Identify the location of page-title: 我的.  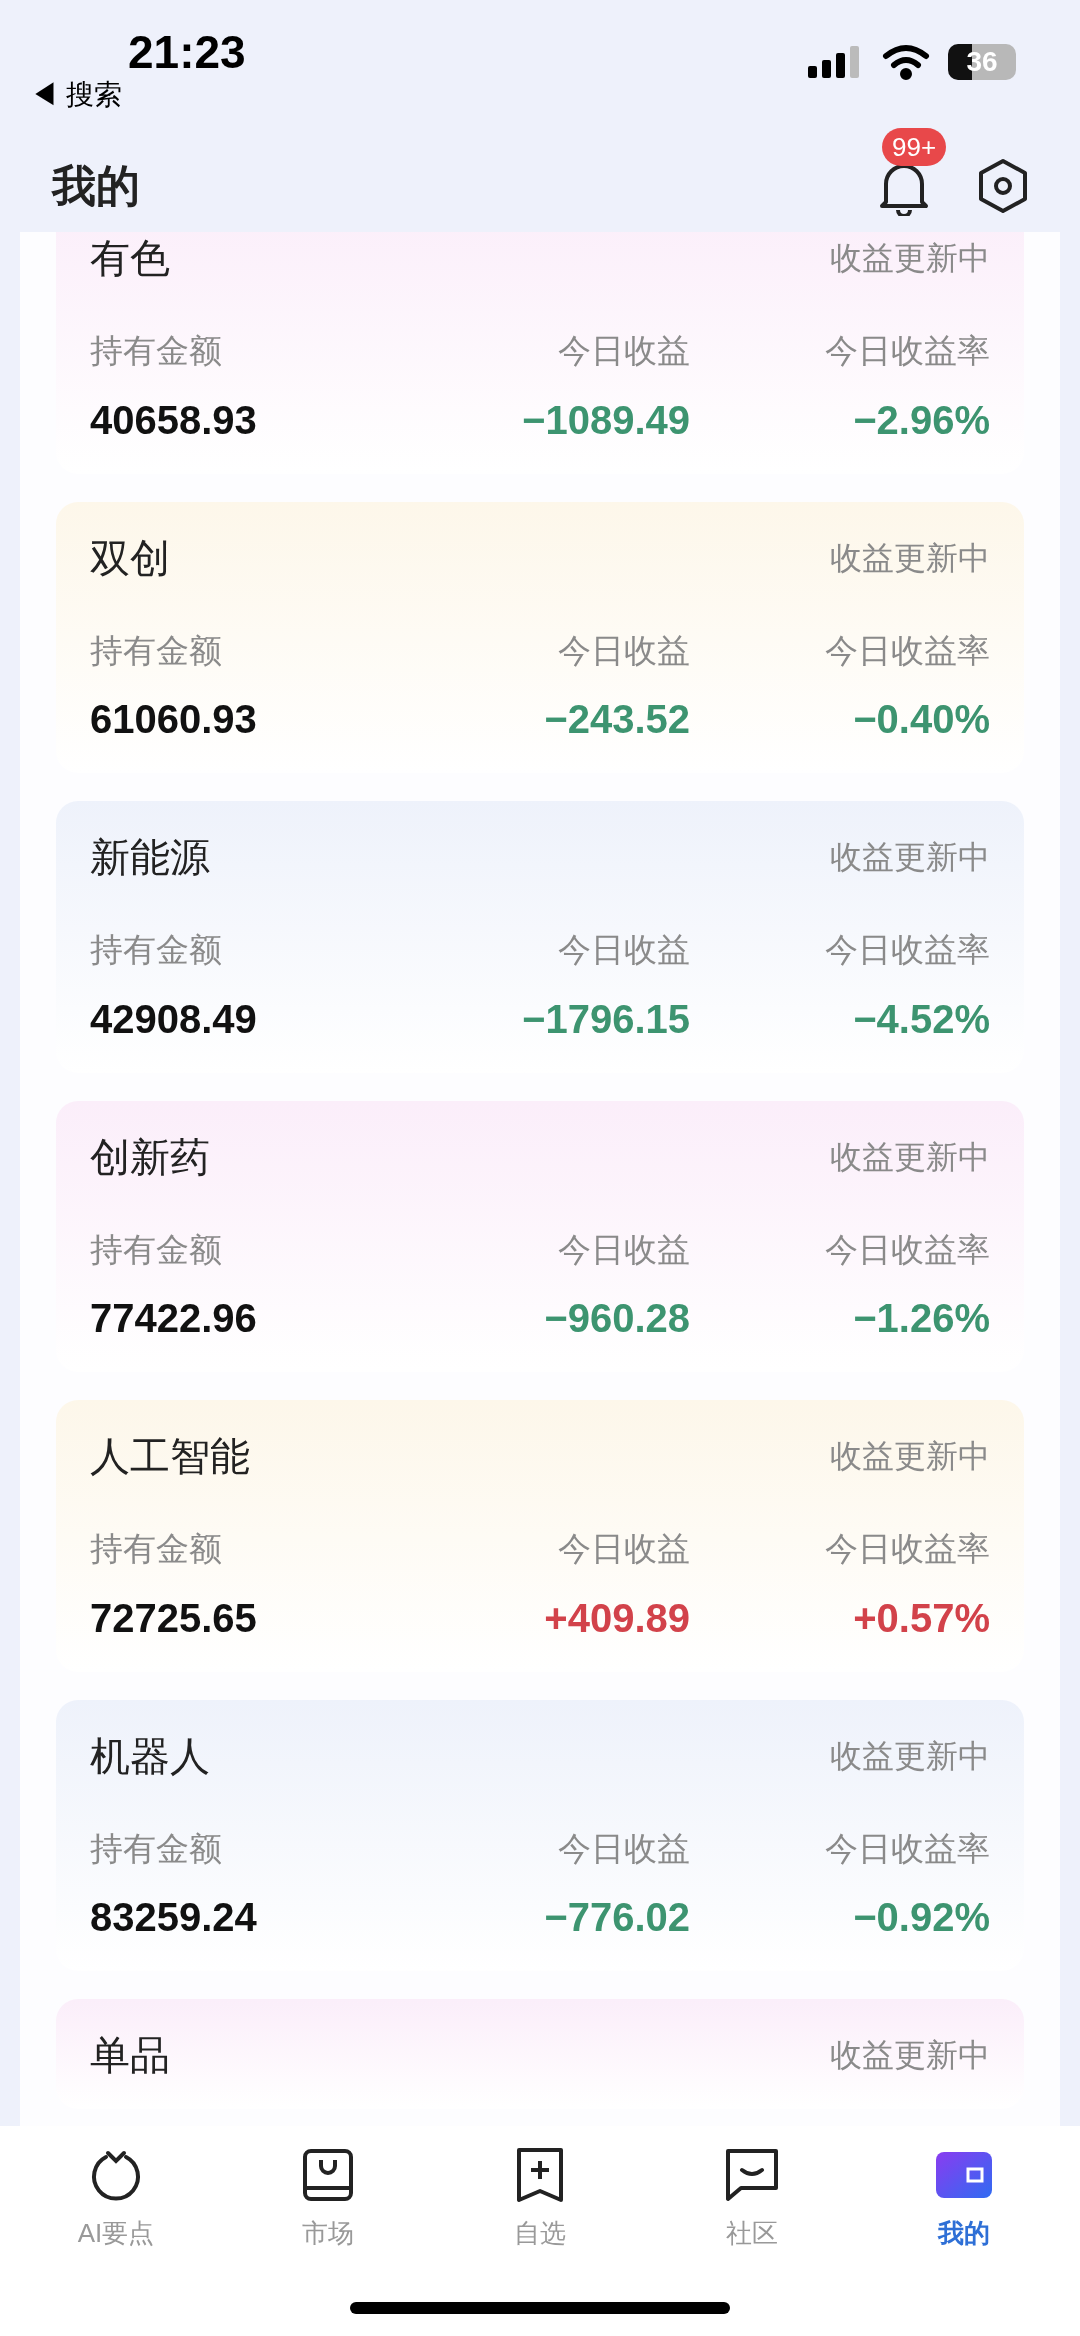
(96, 186).